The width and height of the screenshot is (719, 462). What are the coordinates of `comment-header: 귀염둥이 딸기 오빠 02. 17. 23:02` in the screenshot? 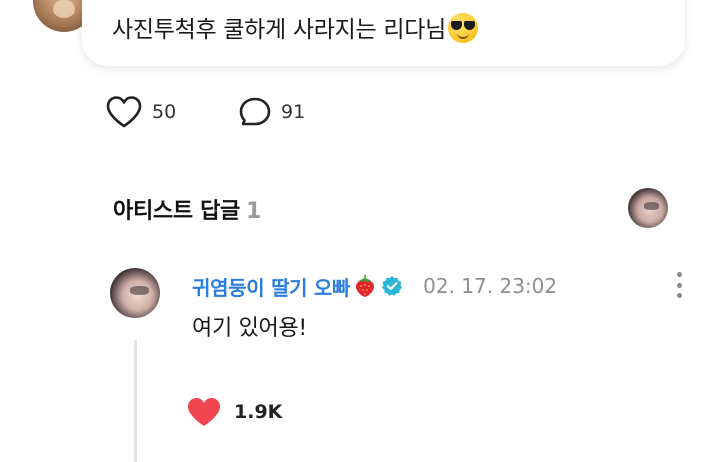 It's located at (374, 286).